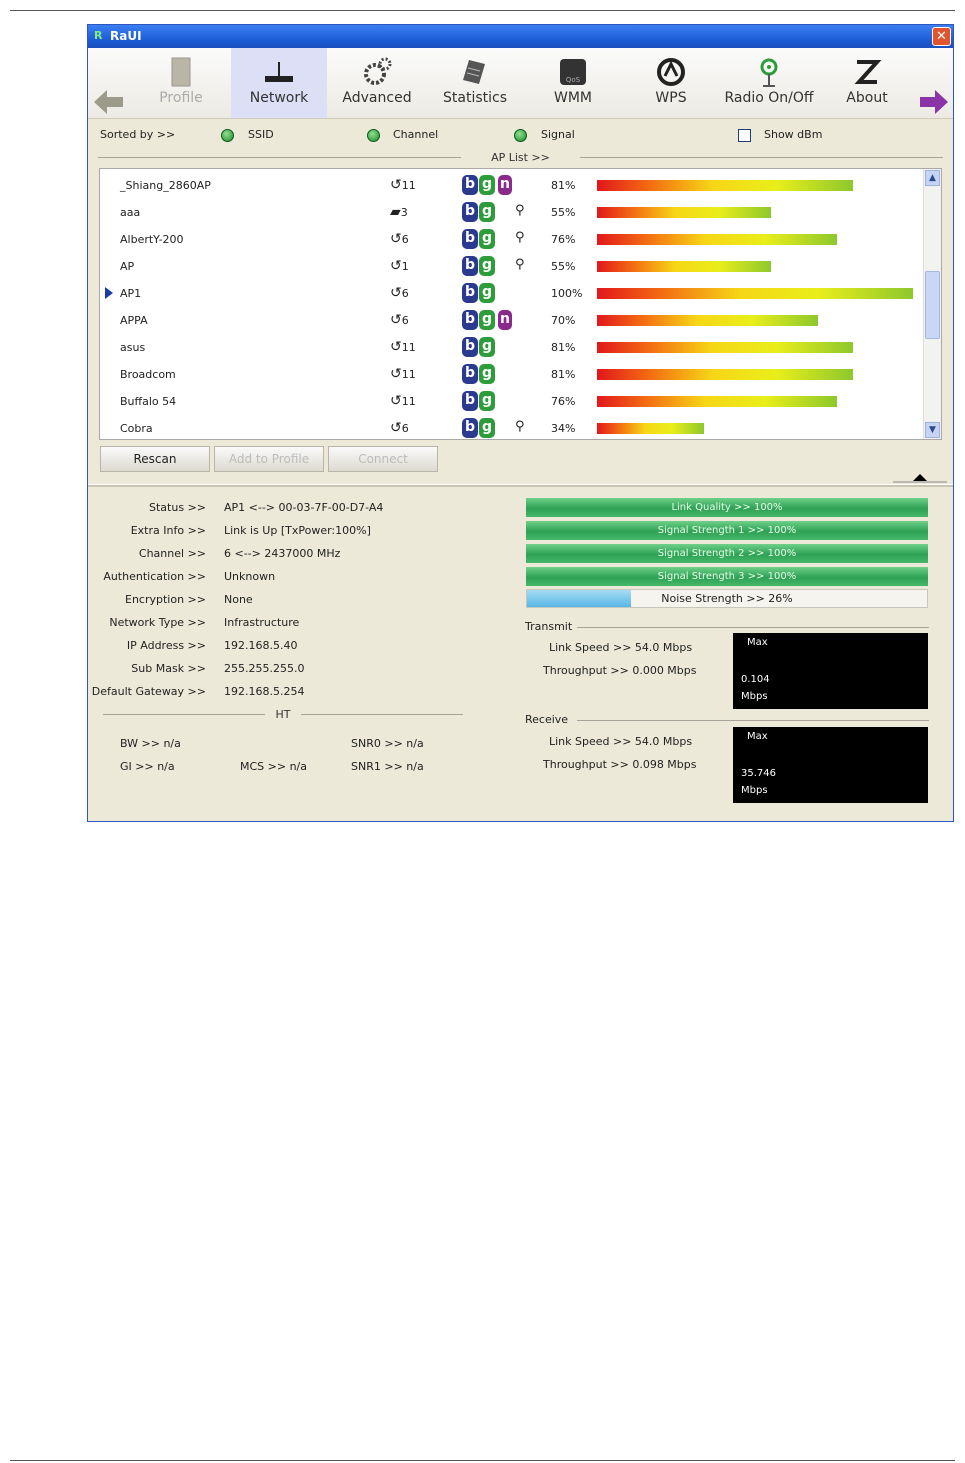 The width and height of the screenshot is (965, 1463). Describe the element at coordinates (867, 98) in the screenshot. I see `tab-about-label: About` at that location.